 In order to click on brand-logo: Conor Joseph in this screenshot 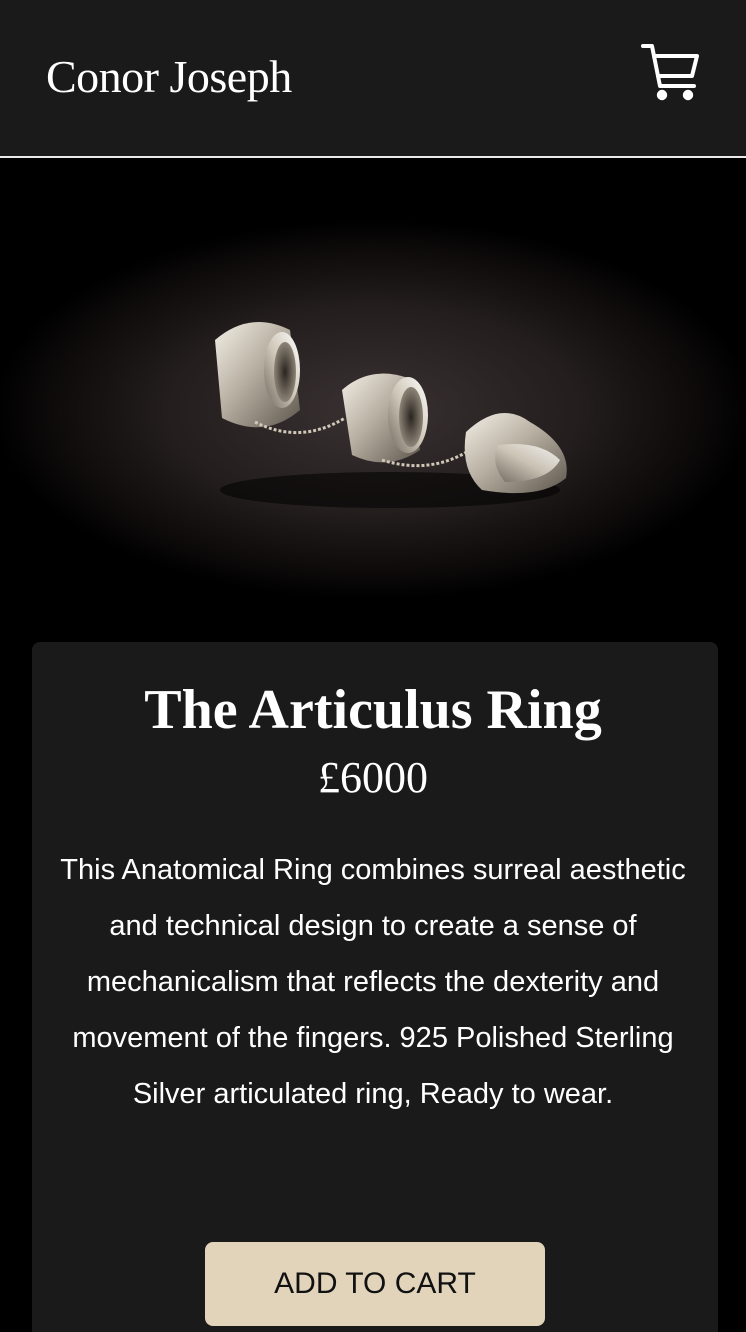, I will do `click(169, 77)`.